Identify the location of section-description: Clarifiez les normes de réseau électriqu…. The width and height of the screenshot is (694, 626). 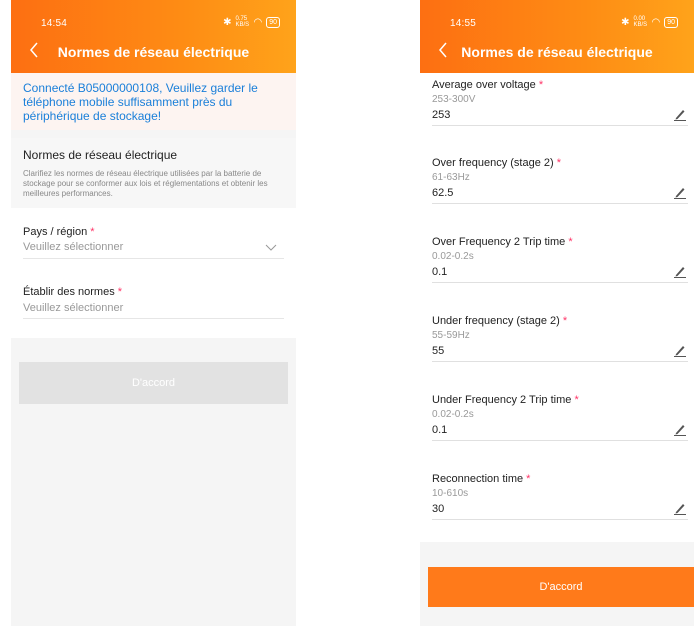
(145, 183).